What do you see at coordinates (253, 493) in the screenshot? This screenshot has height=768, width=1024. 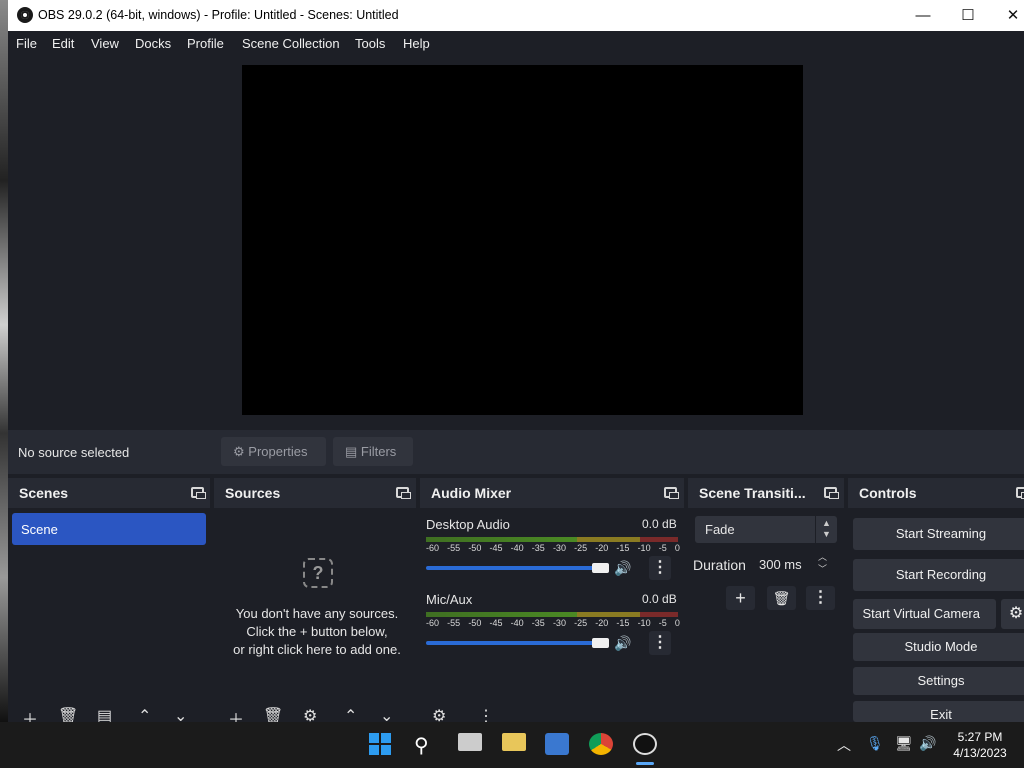 I see `sources-title: Sources` at bounding box center [253, 493].